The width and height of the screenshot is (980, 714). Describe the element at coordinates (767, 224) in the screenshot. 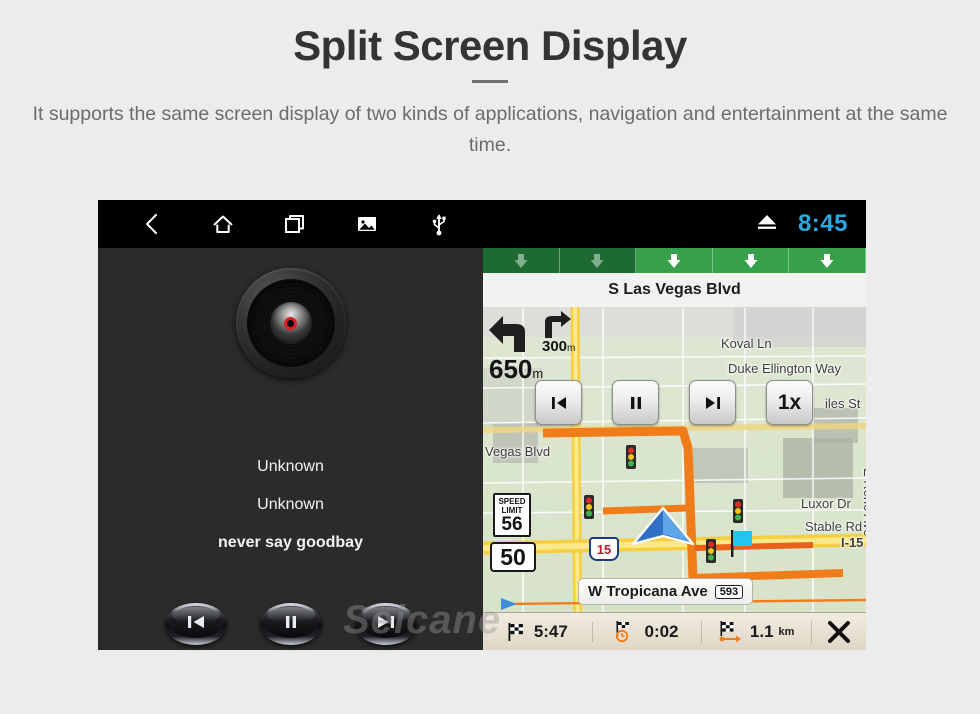

I see `eject-icon` at that location.